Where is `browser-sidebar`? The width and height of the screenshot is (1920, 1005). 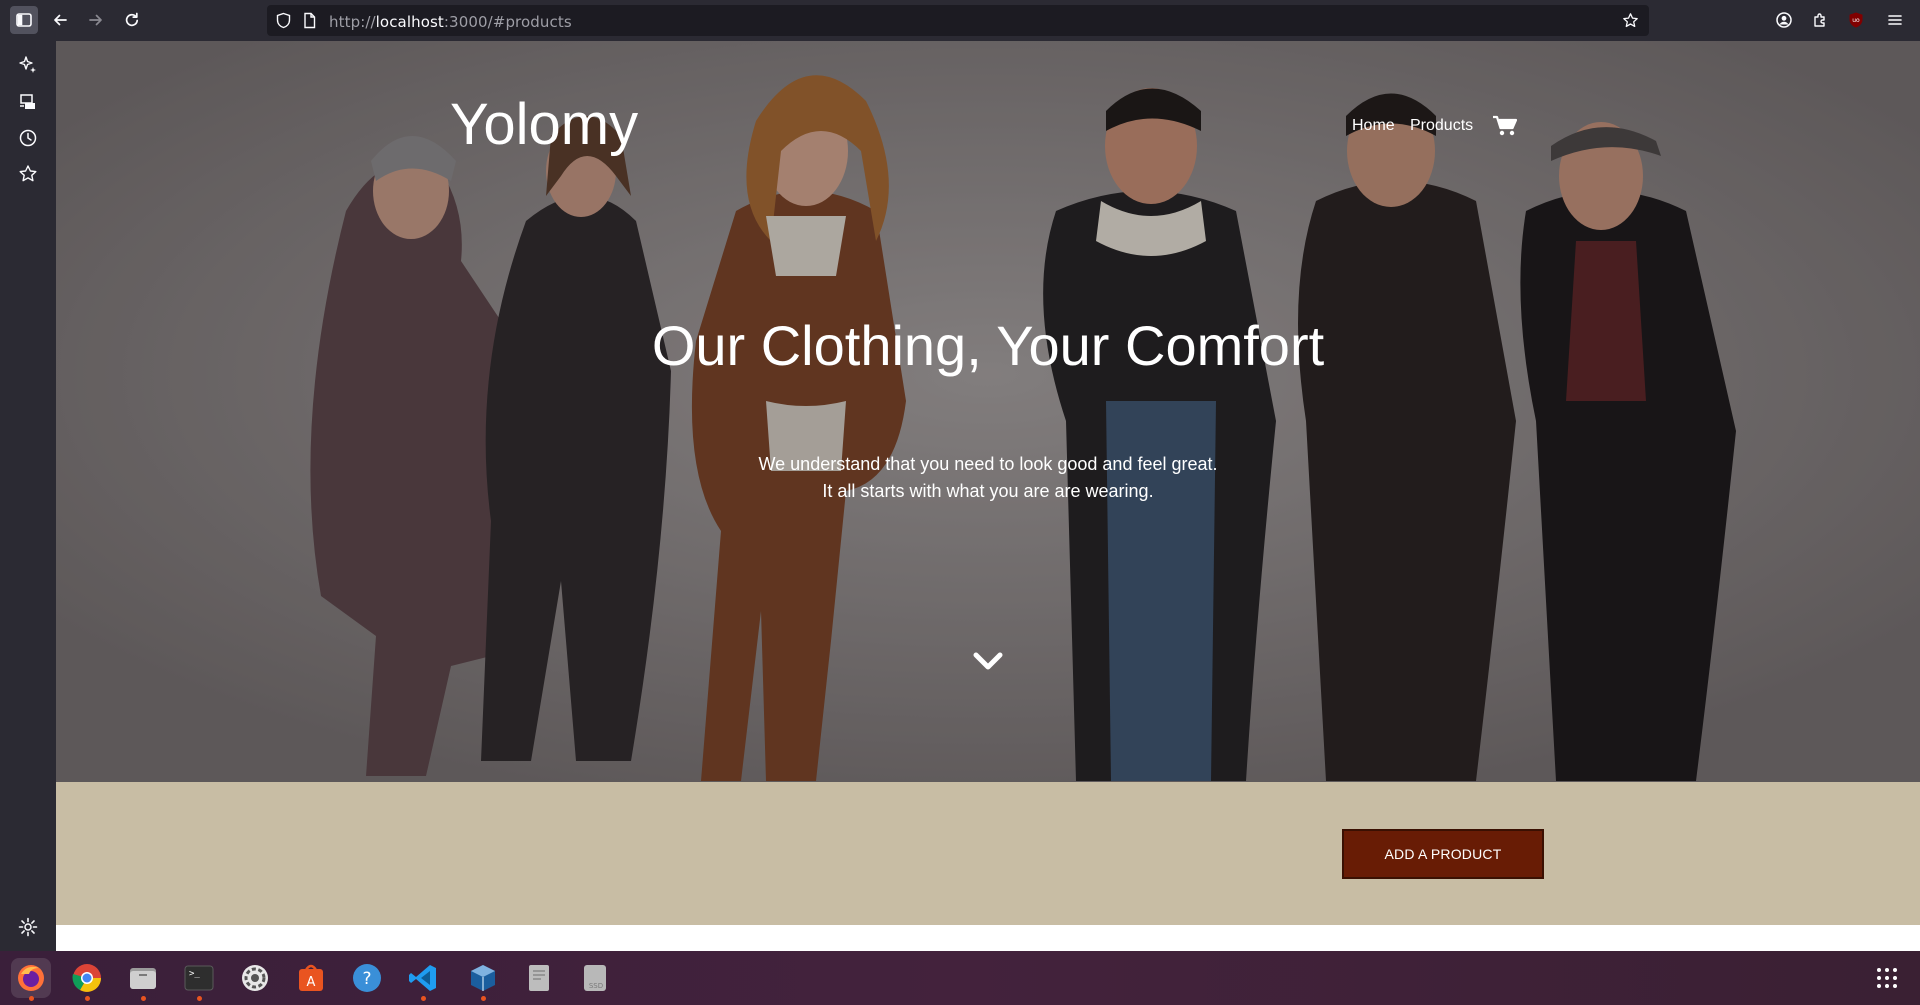
browser-sidebar is located at coordinates (28, 496).